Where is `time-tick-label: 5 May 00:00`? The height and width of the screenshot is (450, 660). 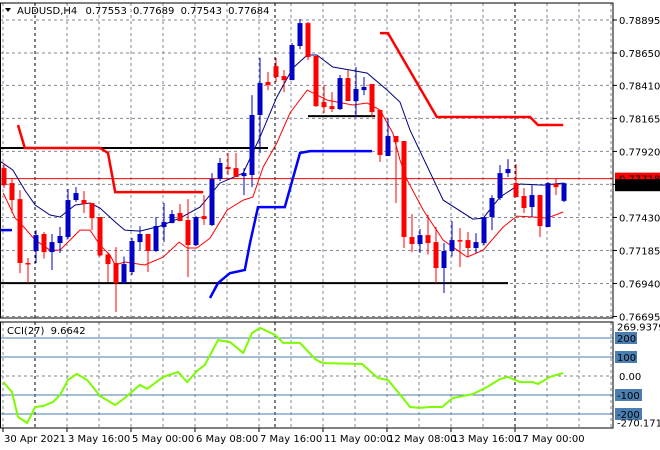
time-tick-label: 5 May 00:00 is located at coordinates (163, 439).